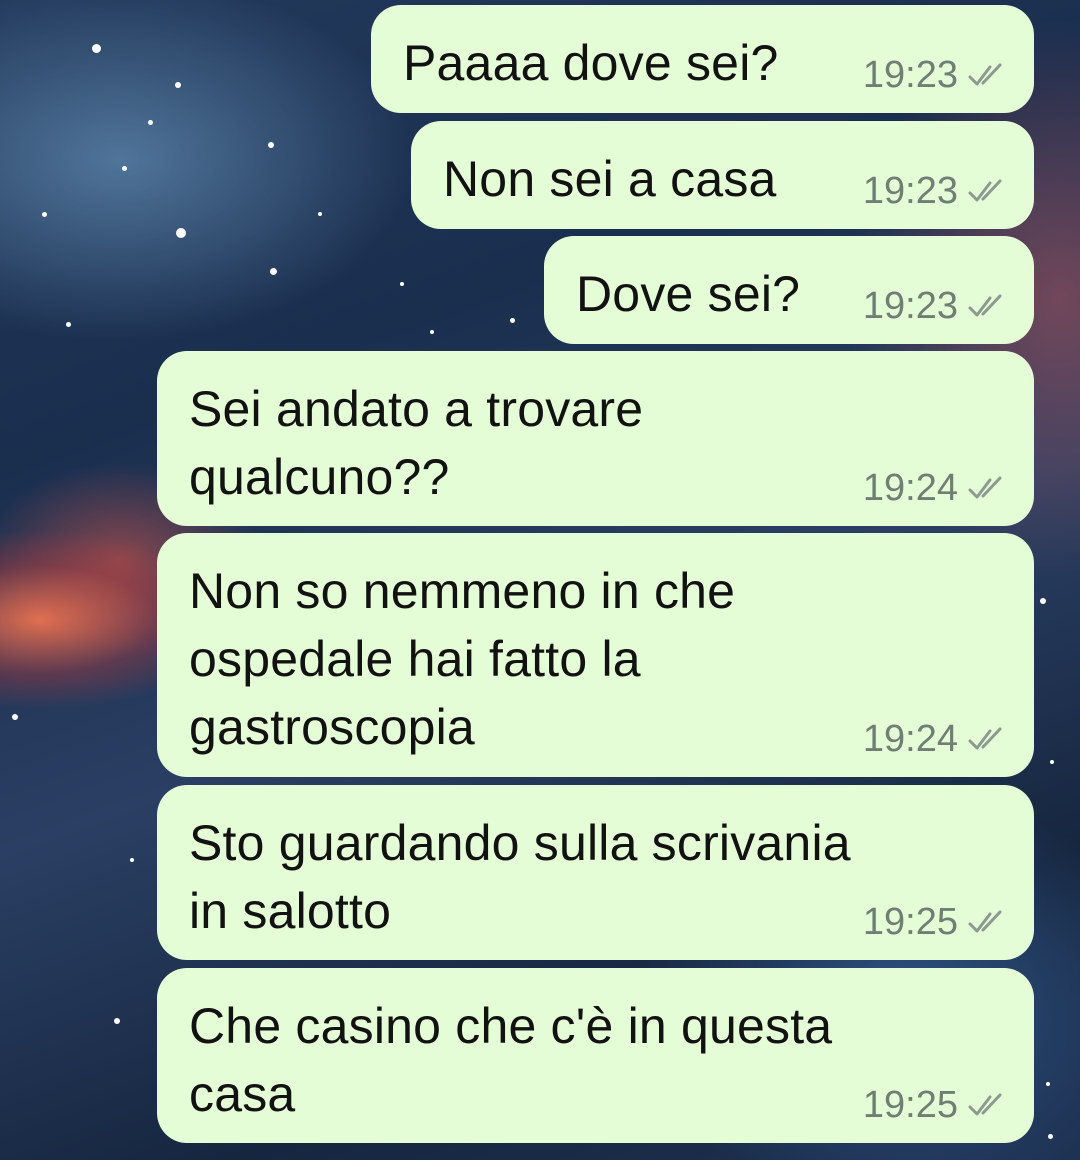 The height and width of the screenshot is (1160, 1080). I want to click on message-bubble: Che casino che c'è in questa casa 19:25, so click(595, 1055).